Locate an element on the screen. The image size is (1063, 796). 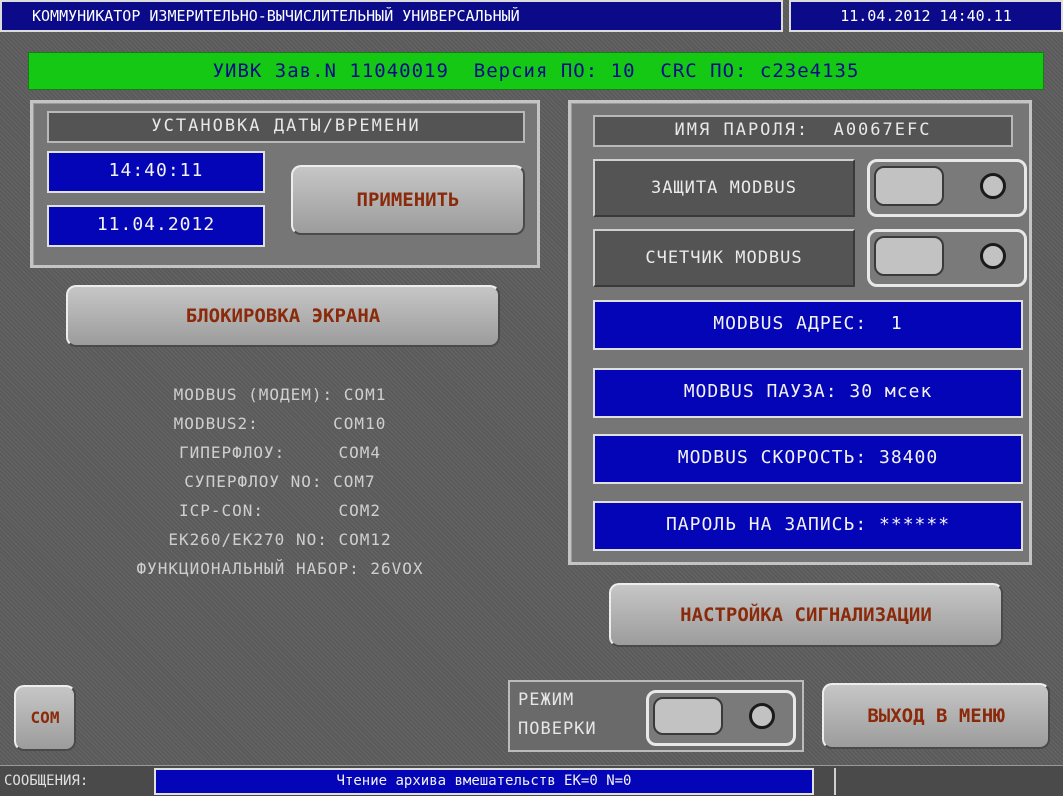
write-password-field: ПАРОЛЬ НА ЗАПИСЬ: ****** is located at coordinates (808, 526).